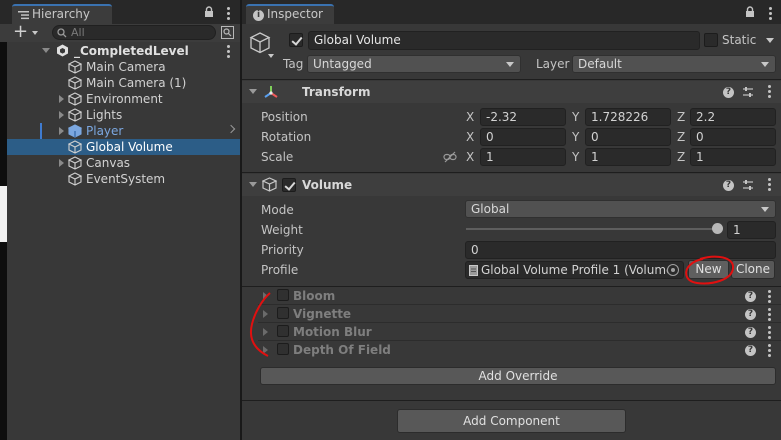 This screenshot has height=440, width=781. Describe the element at coordinates (504, 40) in the screenshot. I see `object-name-field: Global Volume` at that location.